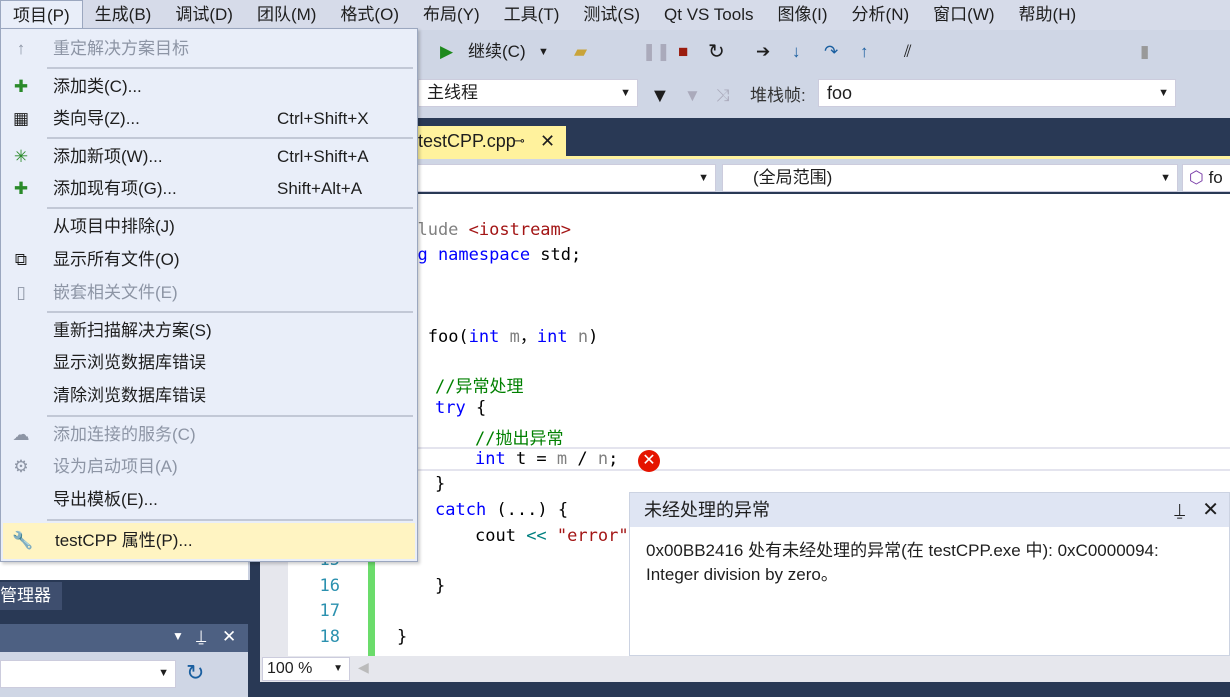 The height and width of the screenshot is (697, 1230). Describe the element at coordinates (123, 15) in the screenshot. I see `menu-1: 生成(B)` at that location.